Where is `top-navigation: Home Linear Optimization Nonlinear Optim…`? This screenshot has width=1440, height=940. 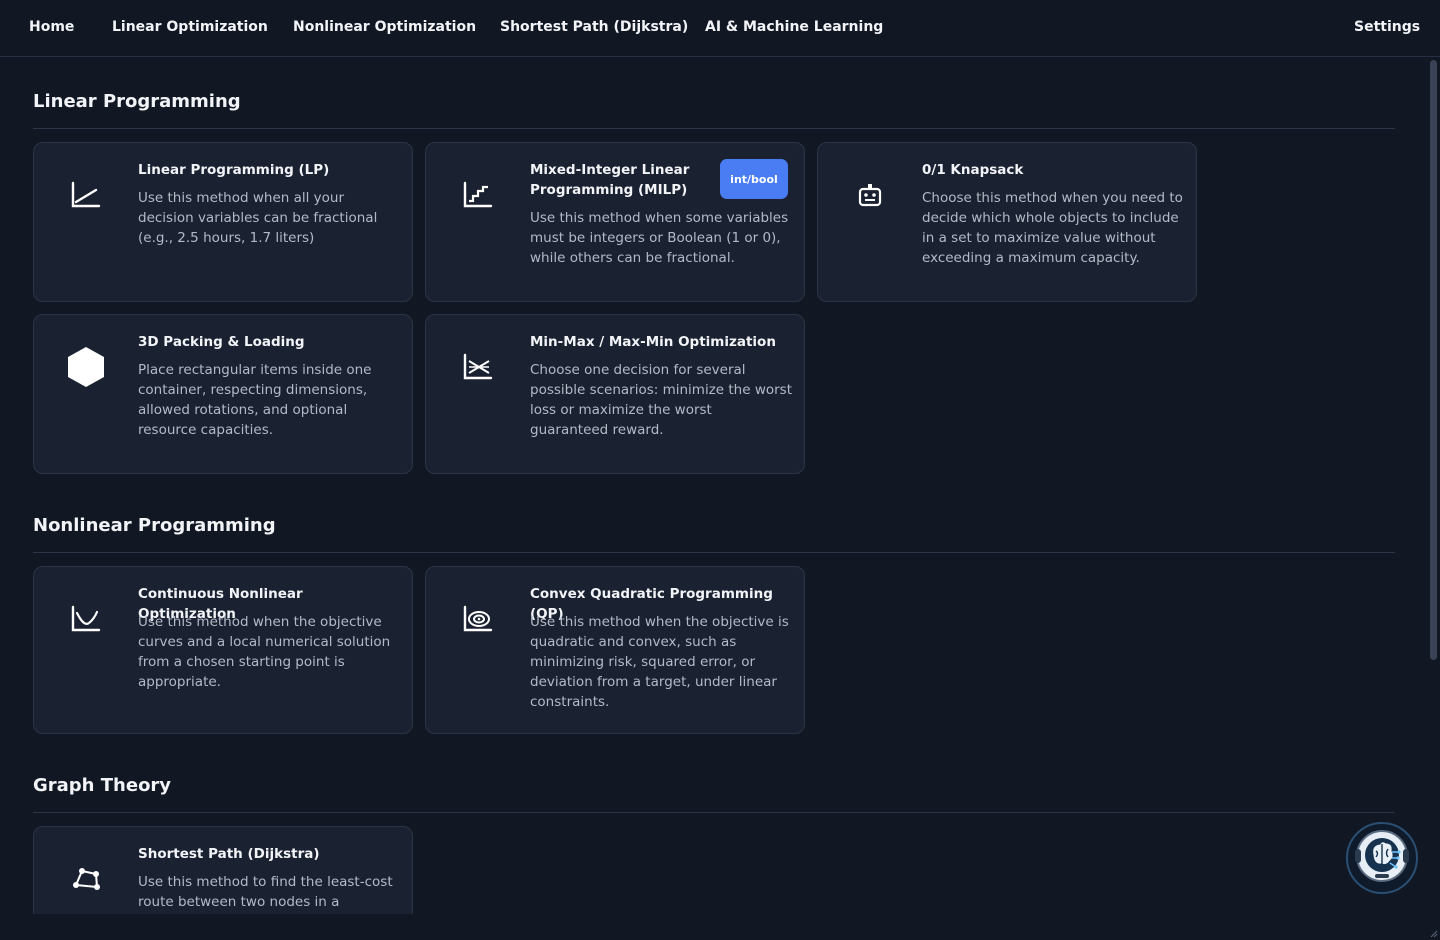
top-navigation: Home Linear Optimization Nonlinear Optim… is located at coordinates (720, 28).